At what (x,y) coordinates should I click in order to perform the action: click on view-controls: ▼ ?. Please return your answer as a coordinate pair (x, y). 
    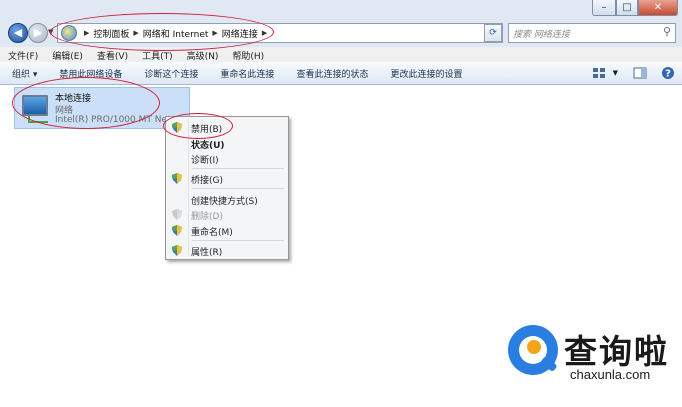
    Looking at the image, I should click on (633, 73).